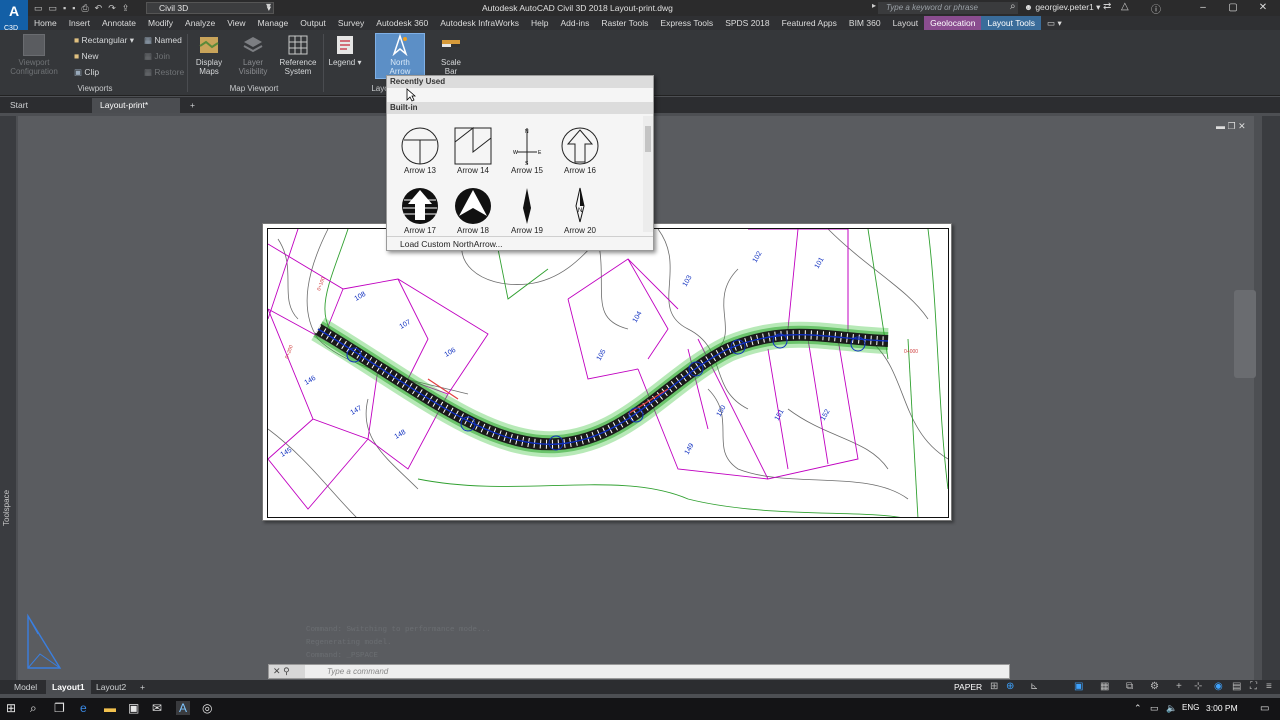 The width and height of the screenshot is (1280, 720). What do you see at coordinates (286, 671) in the screenshot?
I see `customize-icon: ⚲` at bounding box center [286, 671].